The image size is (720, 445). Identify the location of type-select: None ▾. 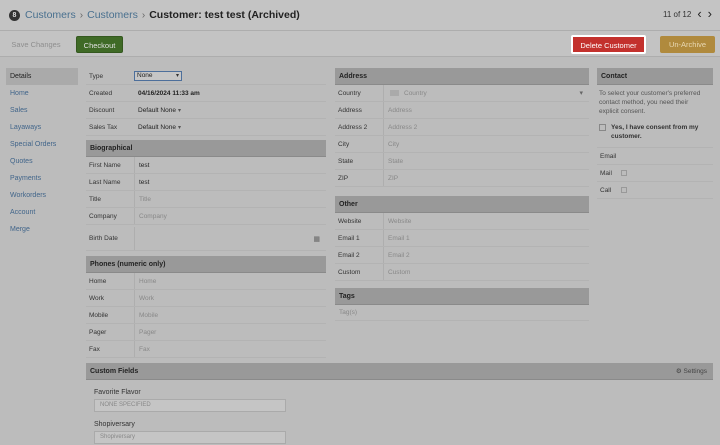
(158, 76).